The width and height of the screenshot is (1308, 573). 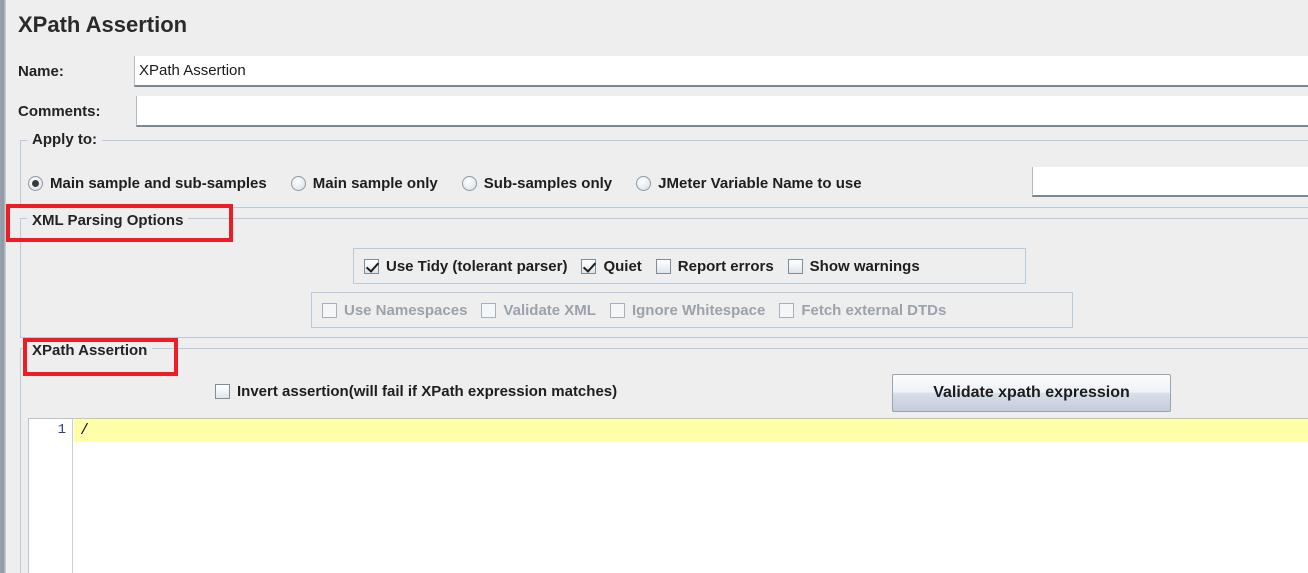 I want to click on checkbox-label: Ignore Whitespace, so click(x=698, y=310).